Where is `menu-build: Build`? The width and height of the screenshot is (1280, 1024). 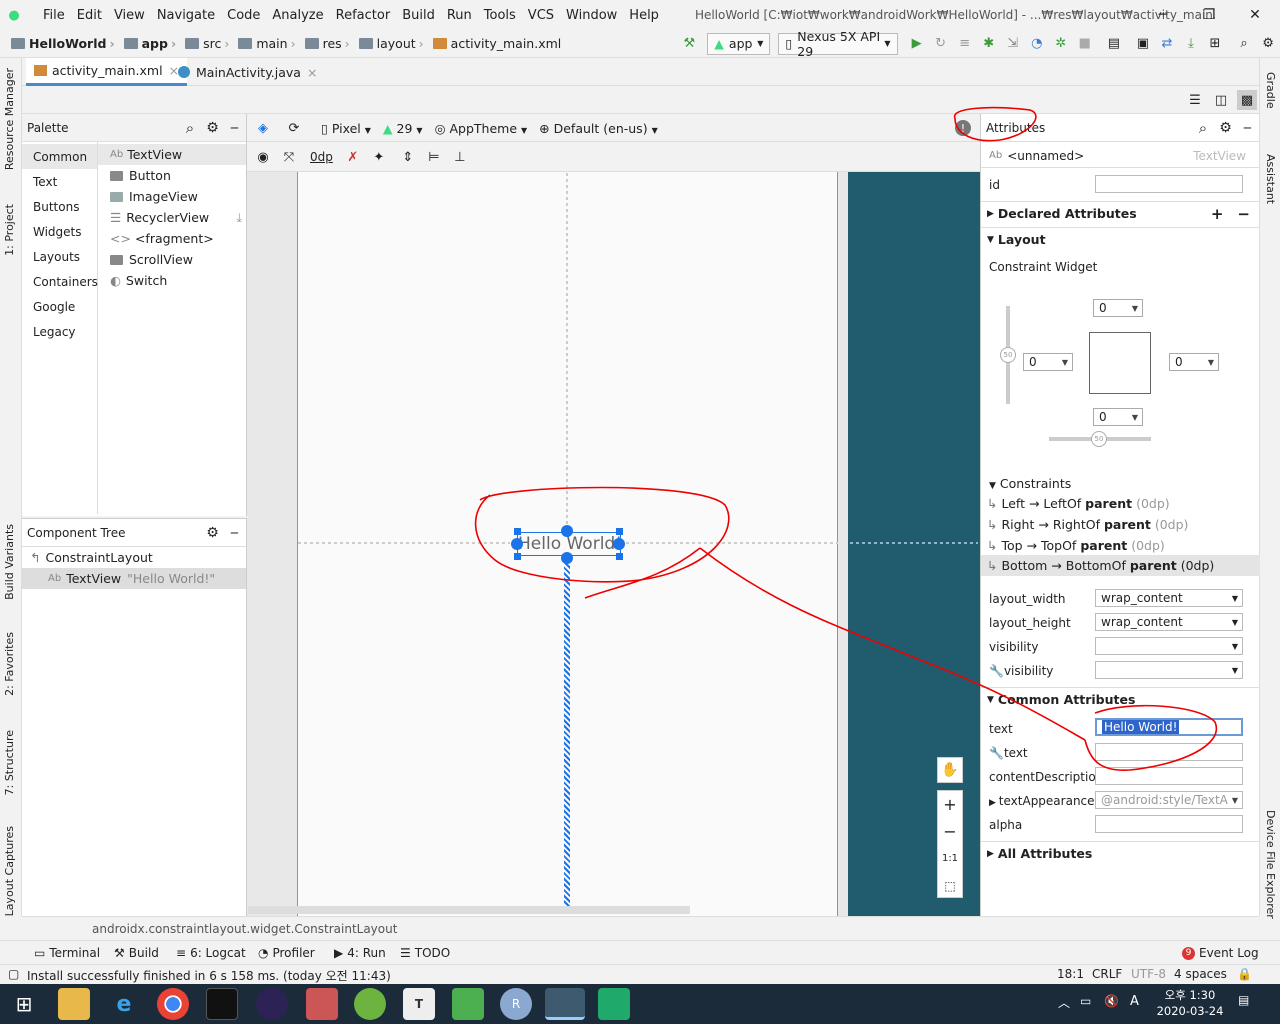 menu-build: Build is located at coordinates (418, 15).